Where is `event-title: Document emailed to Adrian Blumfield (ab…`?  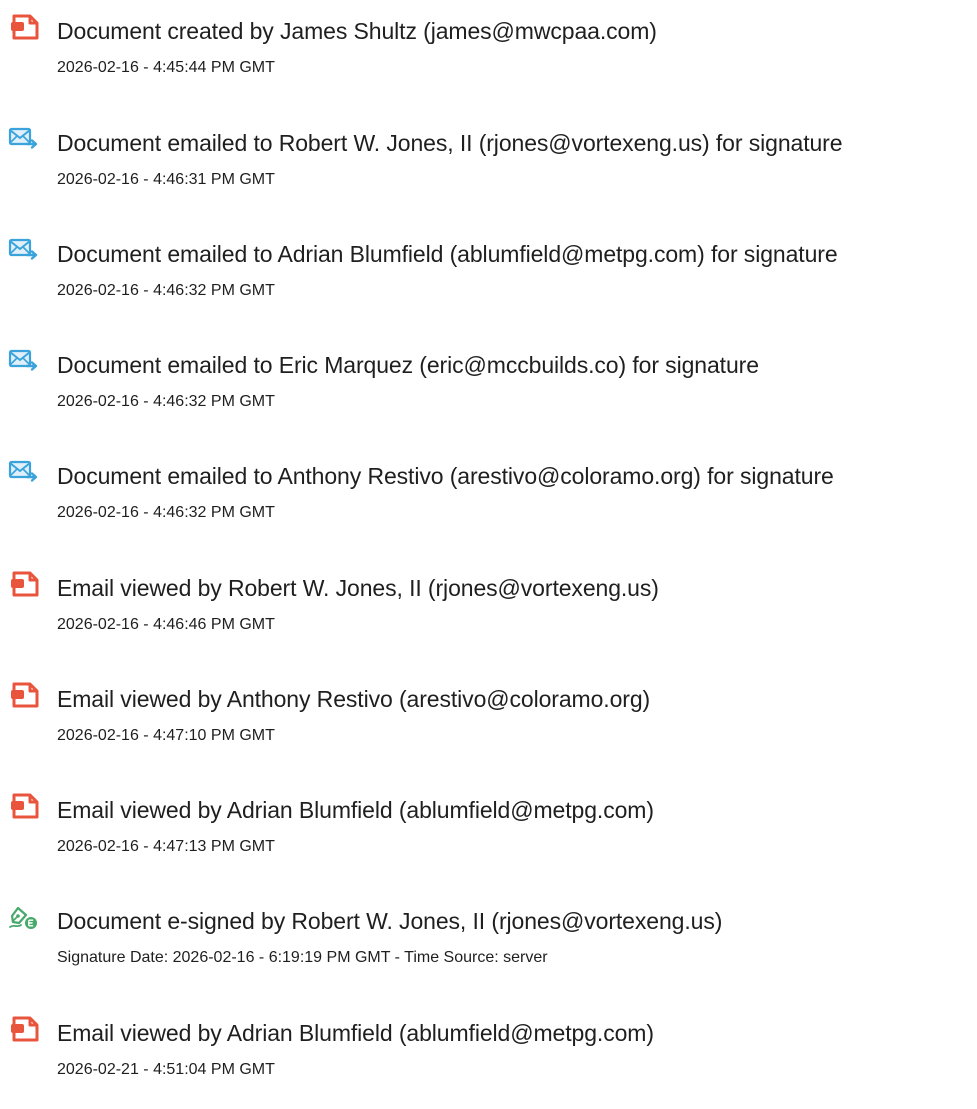
event-title: Document emailed to Adrian Blumfield (ab… is located at coordinates (447, 254).